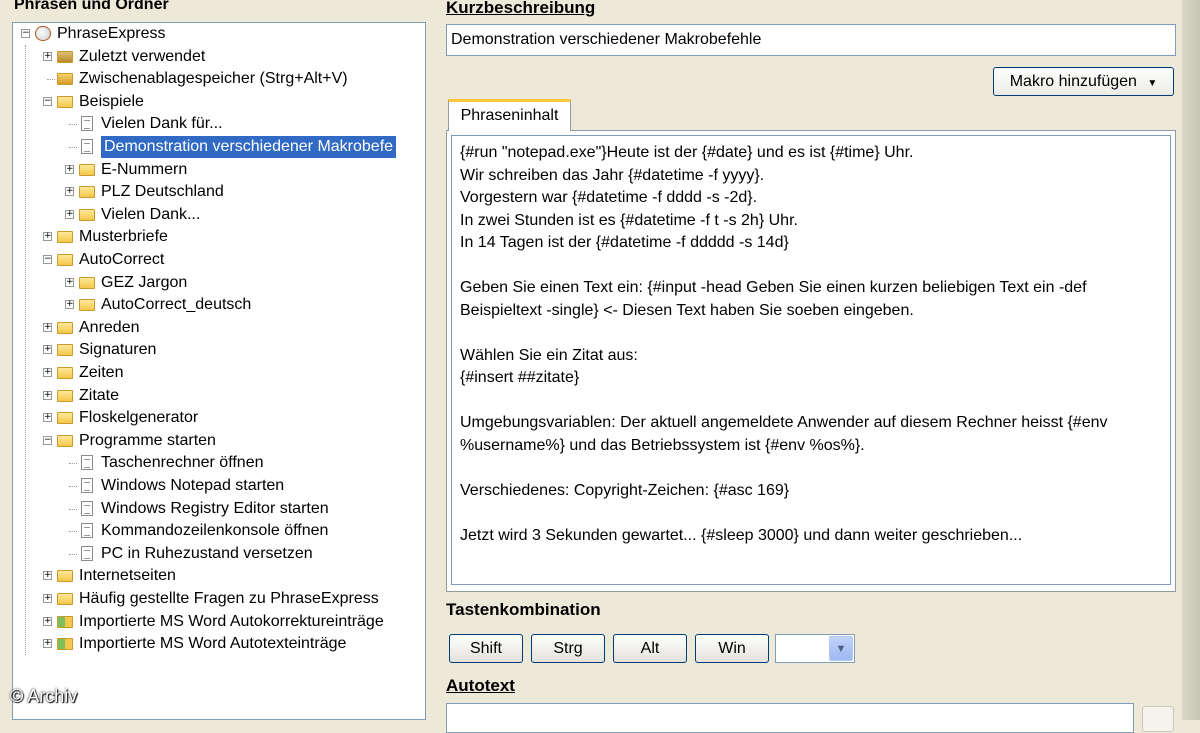 This screenshot has height=733, width=1200. What do you see at coordinates (219, 644) in the screenshot?
I see `tree-item: + Importierte MS Word Autotexteinträge` at bounding box center [219, 644].